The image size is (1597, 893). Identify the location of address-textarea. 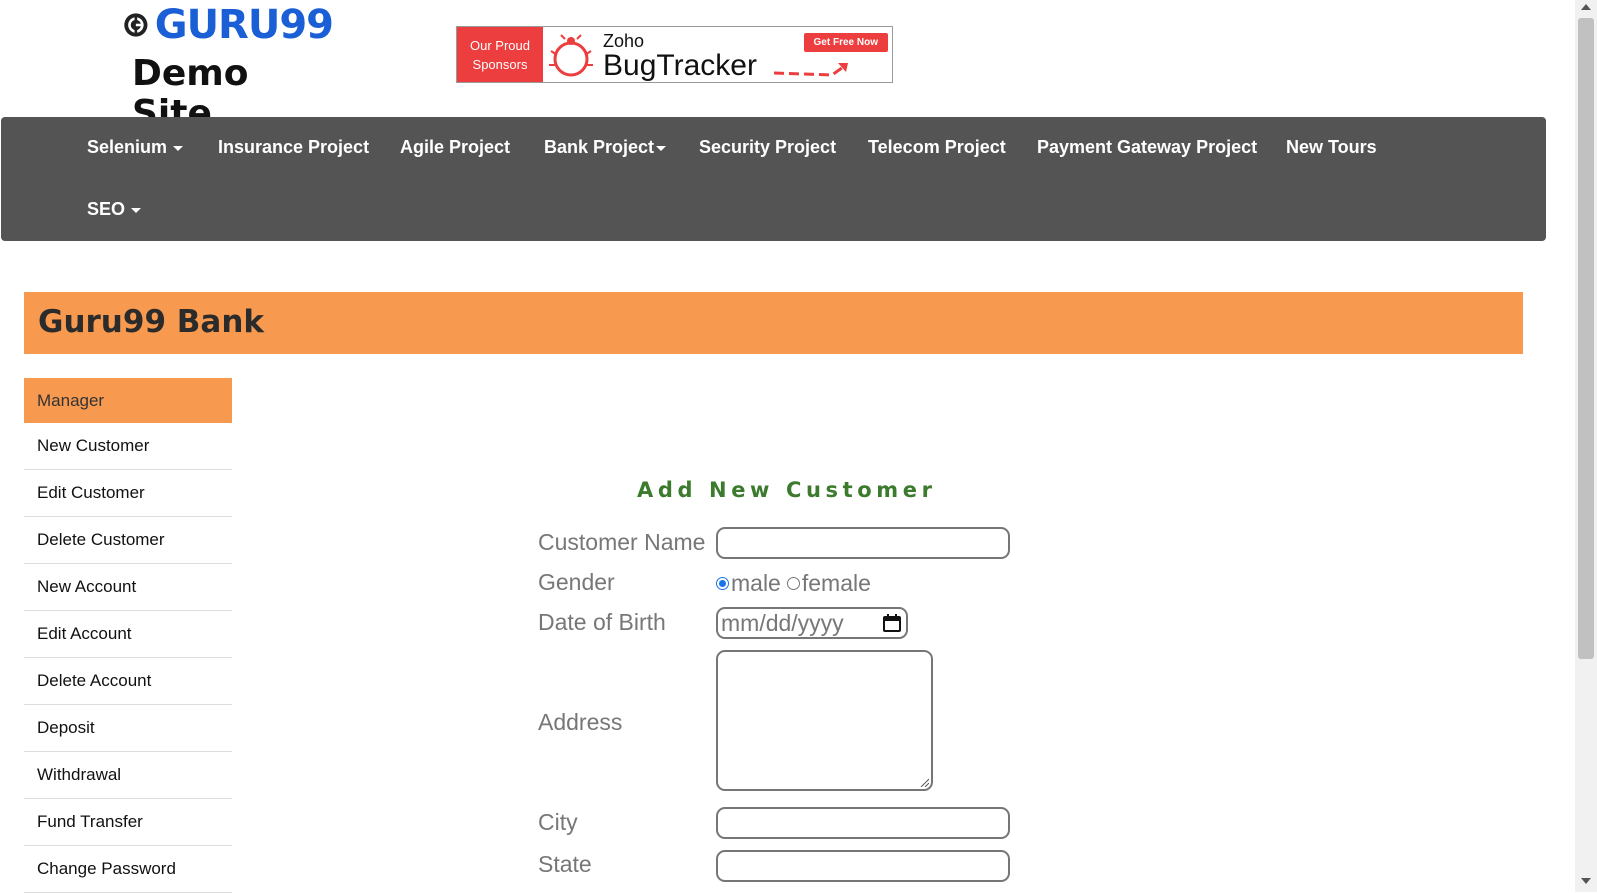
(824, 720).